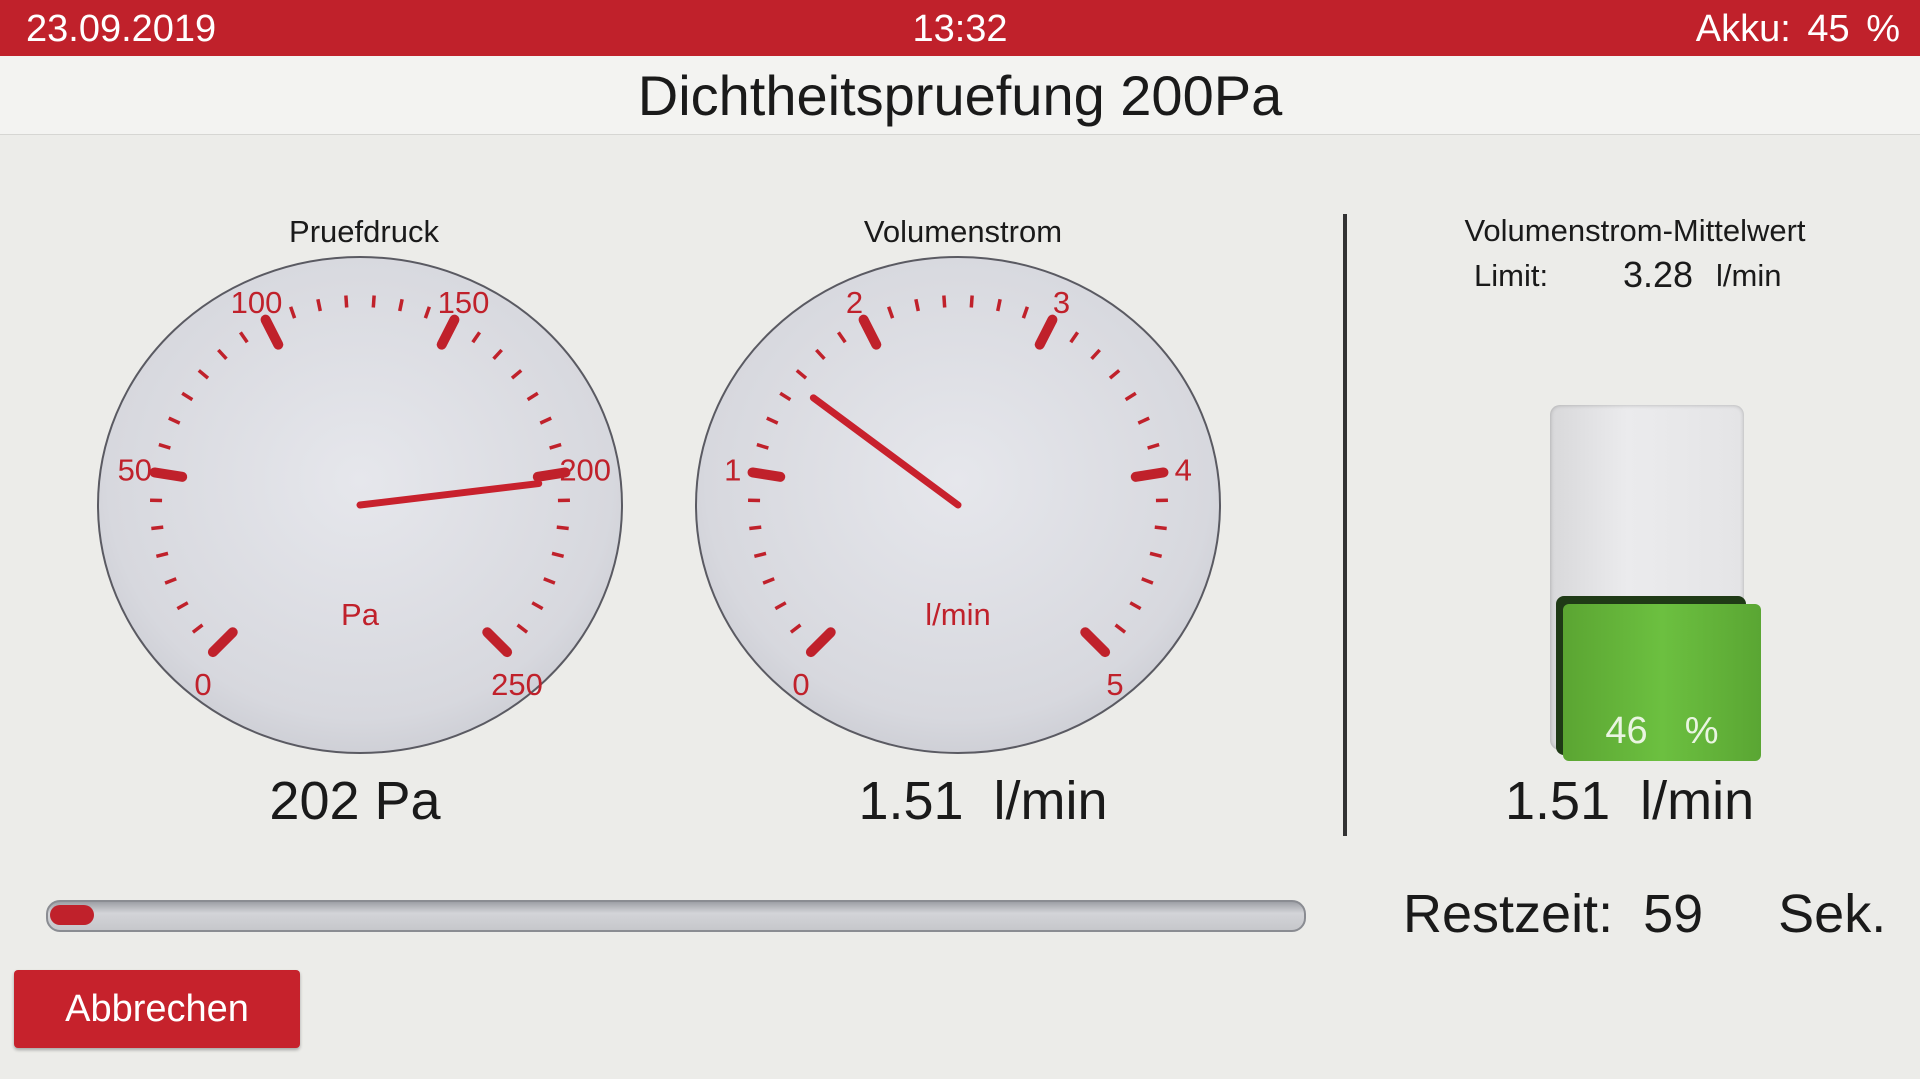 The width and height of the screenshot is (1920, 1079). What do you see at coordinates (135, 469) in the screenshot?
I see `tick-label: 50` at bounding box center [135, 469].